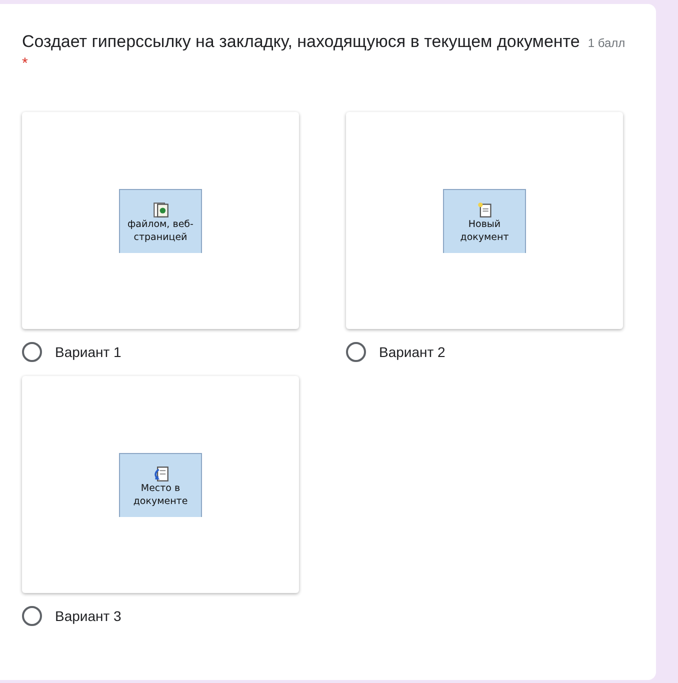  Describe the element at coordinates (412, 352) in the screenshot. I see `option-label: Вариант 2` at that location.